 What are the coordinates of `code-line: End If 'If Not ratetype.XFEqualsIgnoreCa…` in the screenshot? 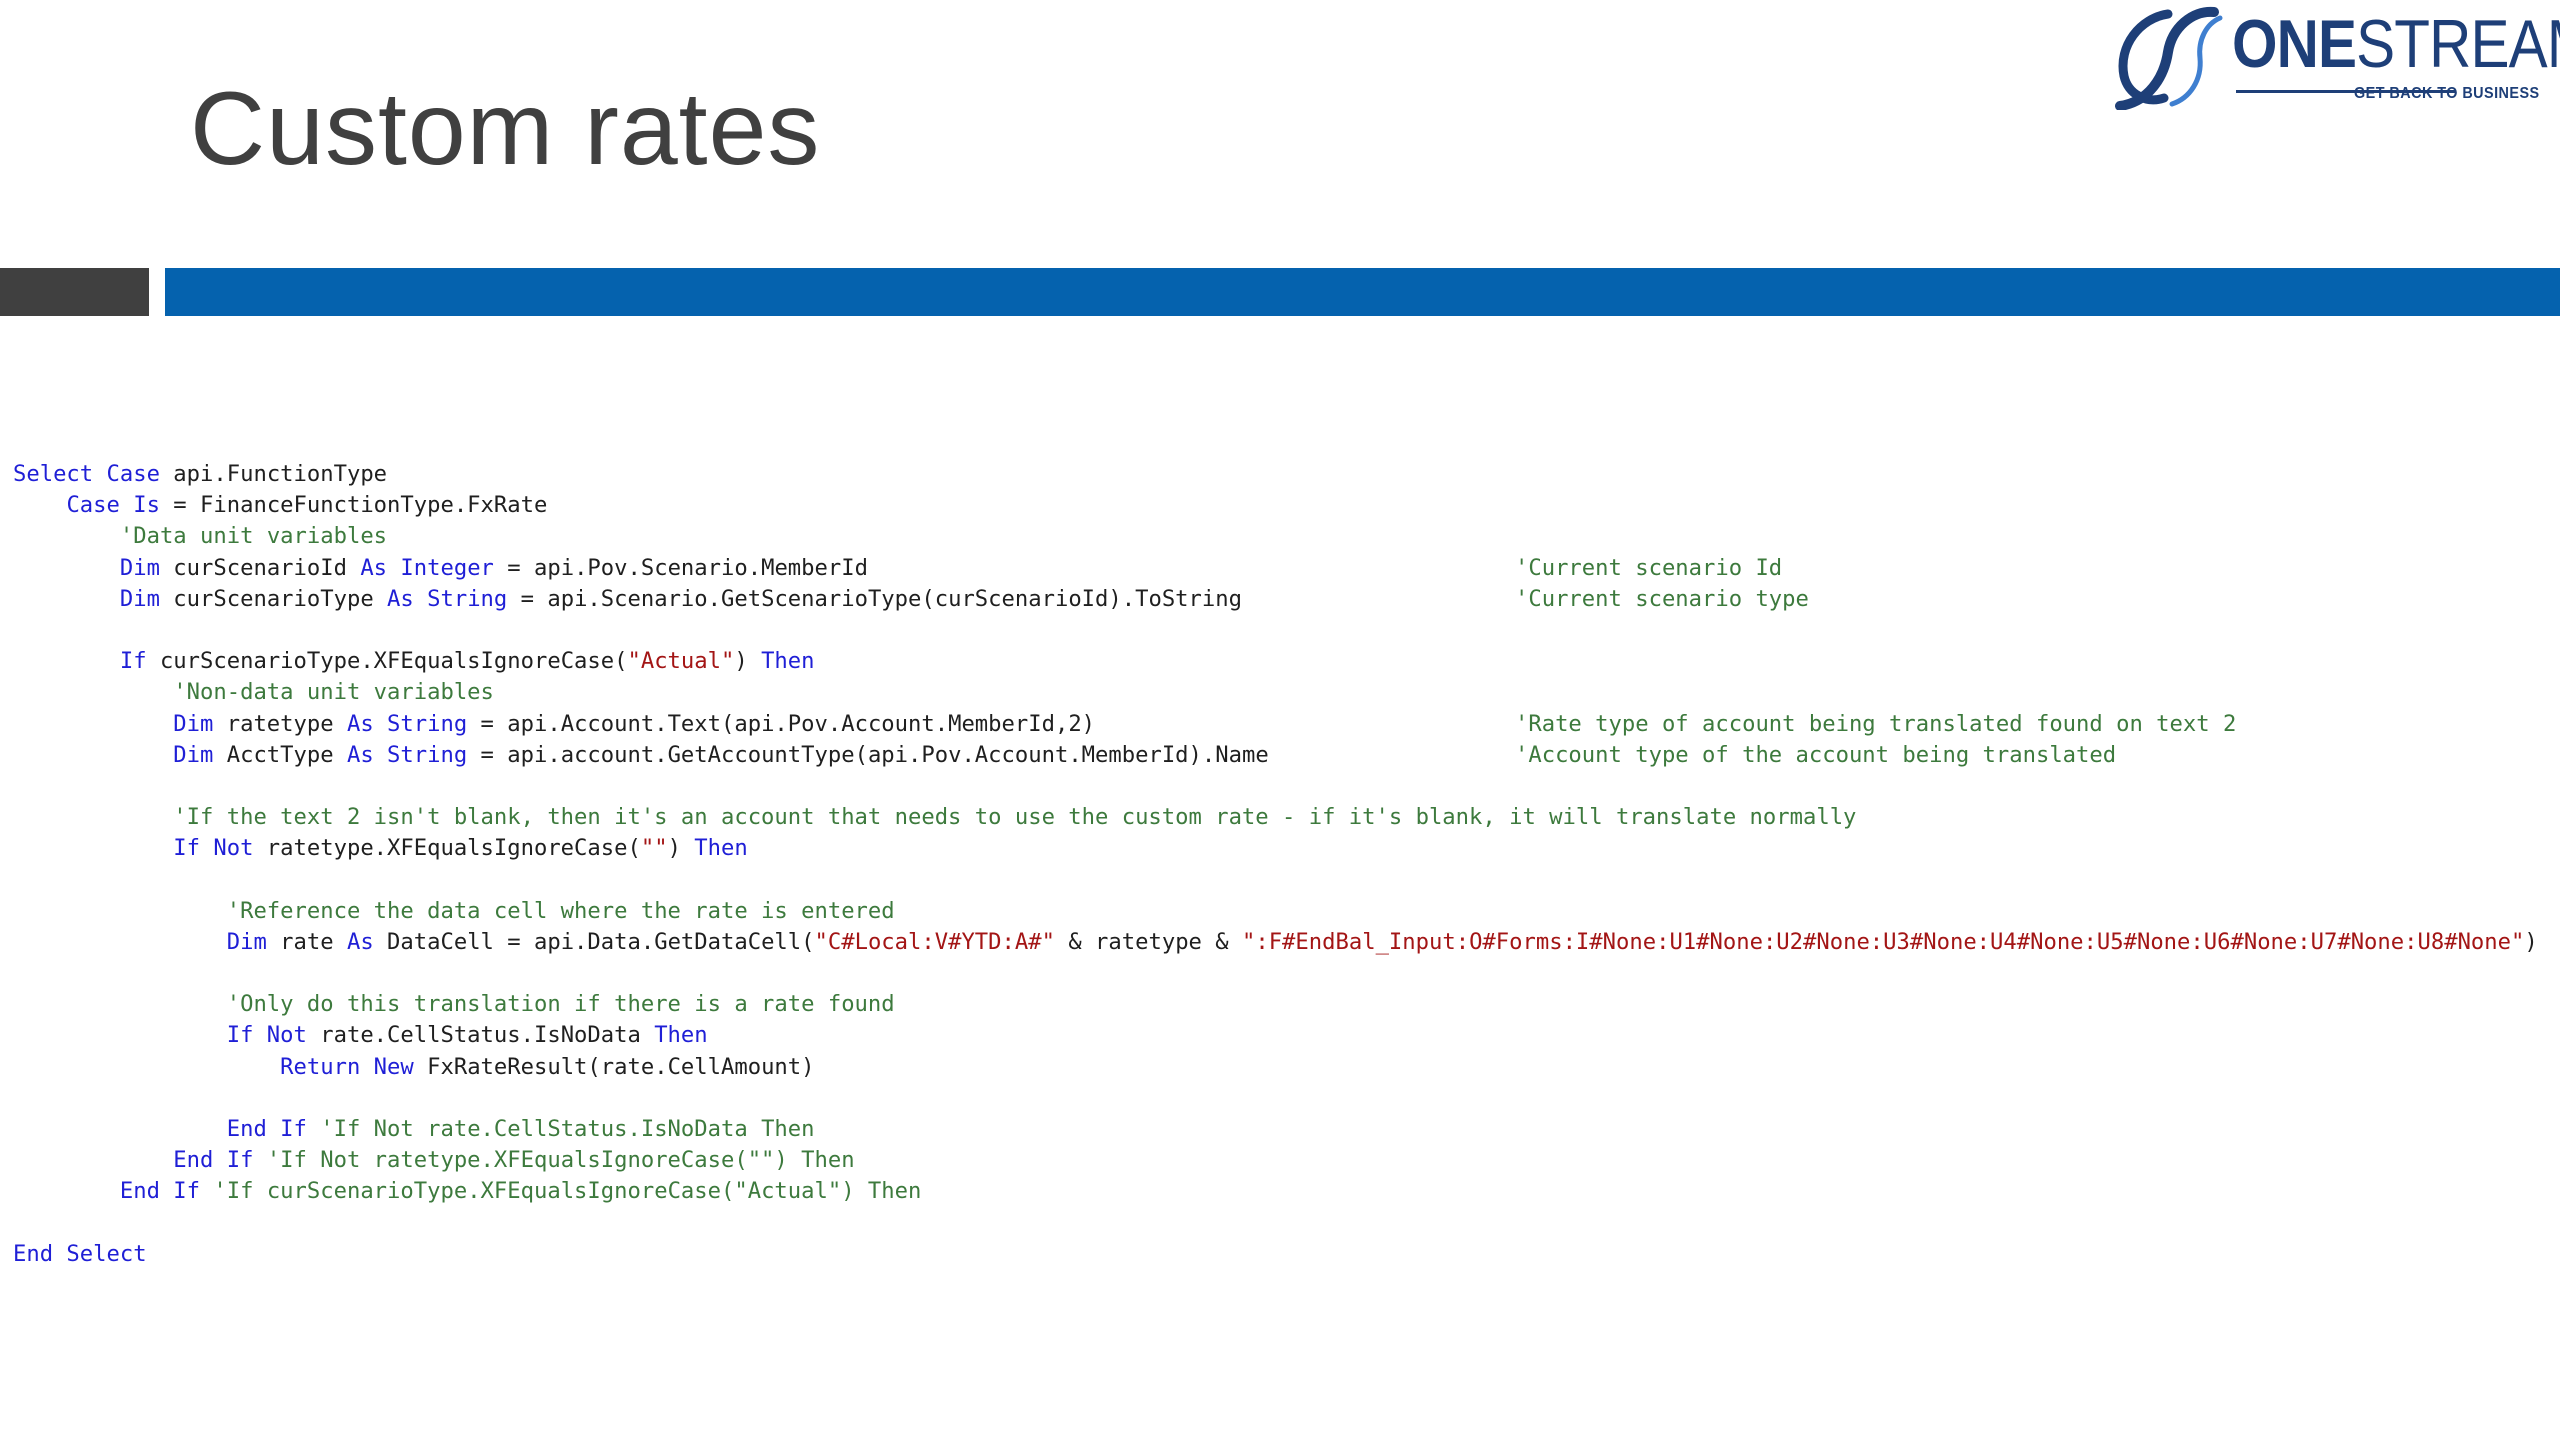 It's located at (1283, 1160).